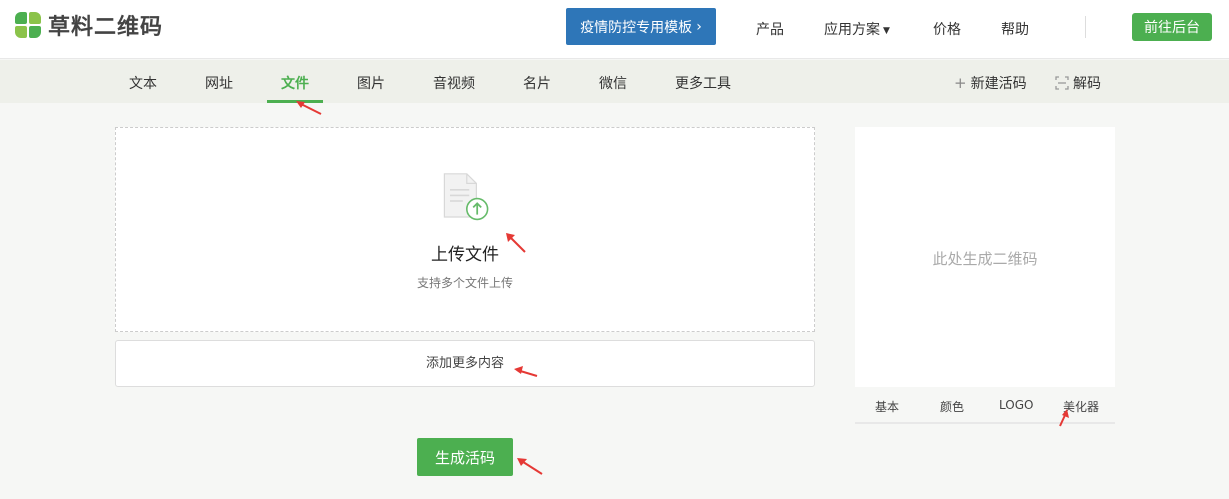  I want to click on qr-tab-logo: LOGO, so click(1016, 405).